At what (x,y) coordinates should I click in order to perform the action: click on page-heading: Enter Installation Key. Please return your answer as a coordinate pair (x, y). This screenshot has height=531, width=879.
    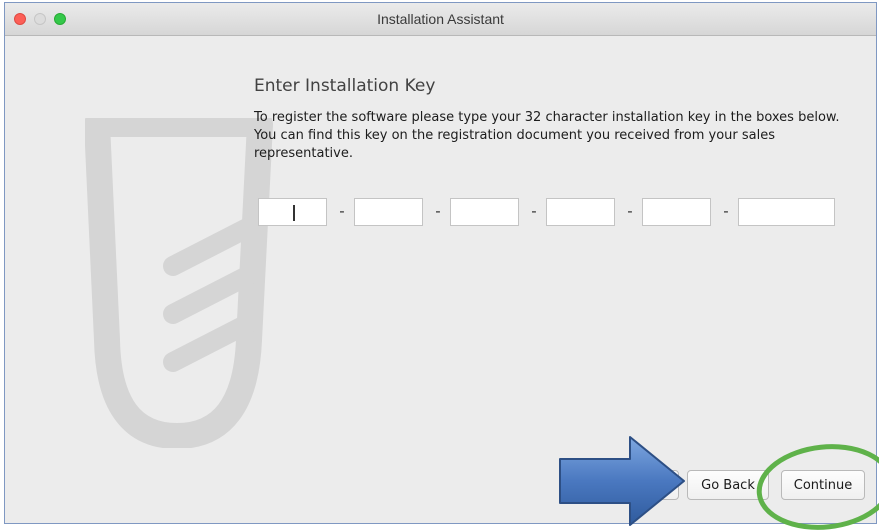
    Looking at the image, I should click on (345, 86).